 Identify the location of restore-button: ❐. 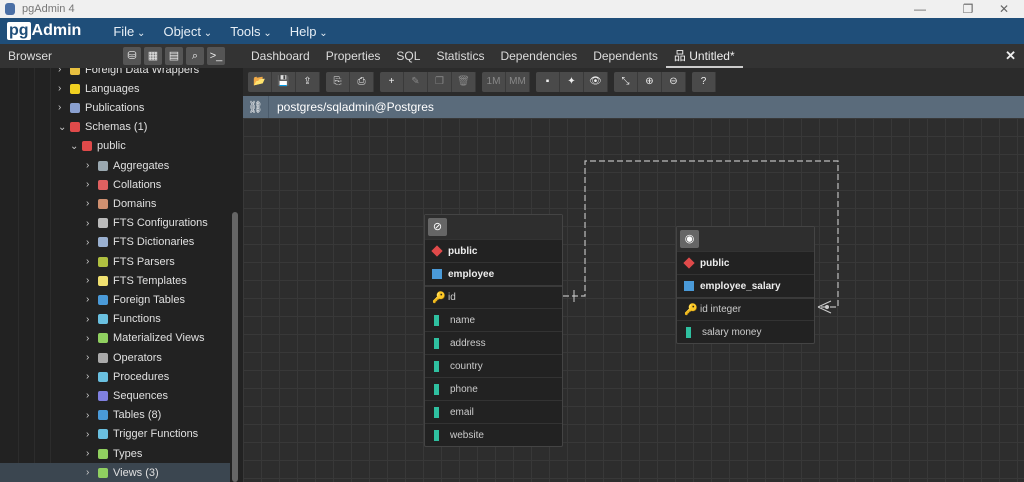
(968, 9).